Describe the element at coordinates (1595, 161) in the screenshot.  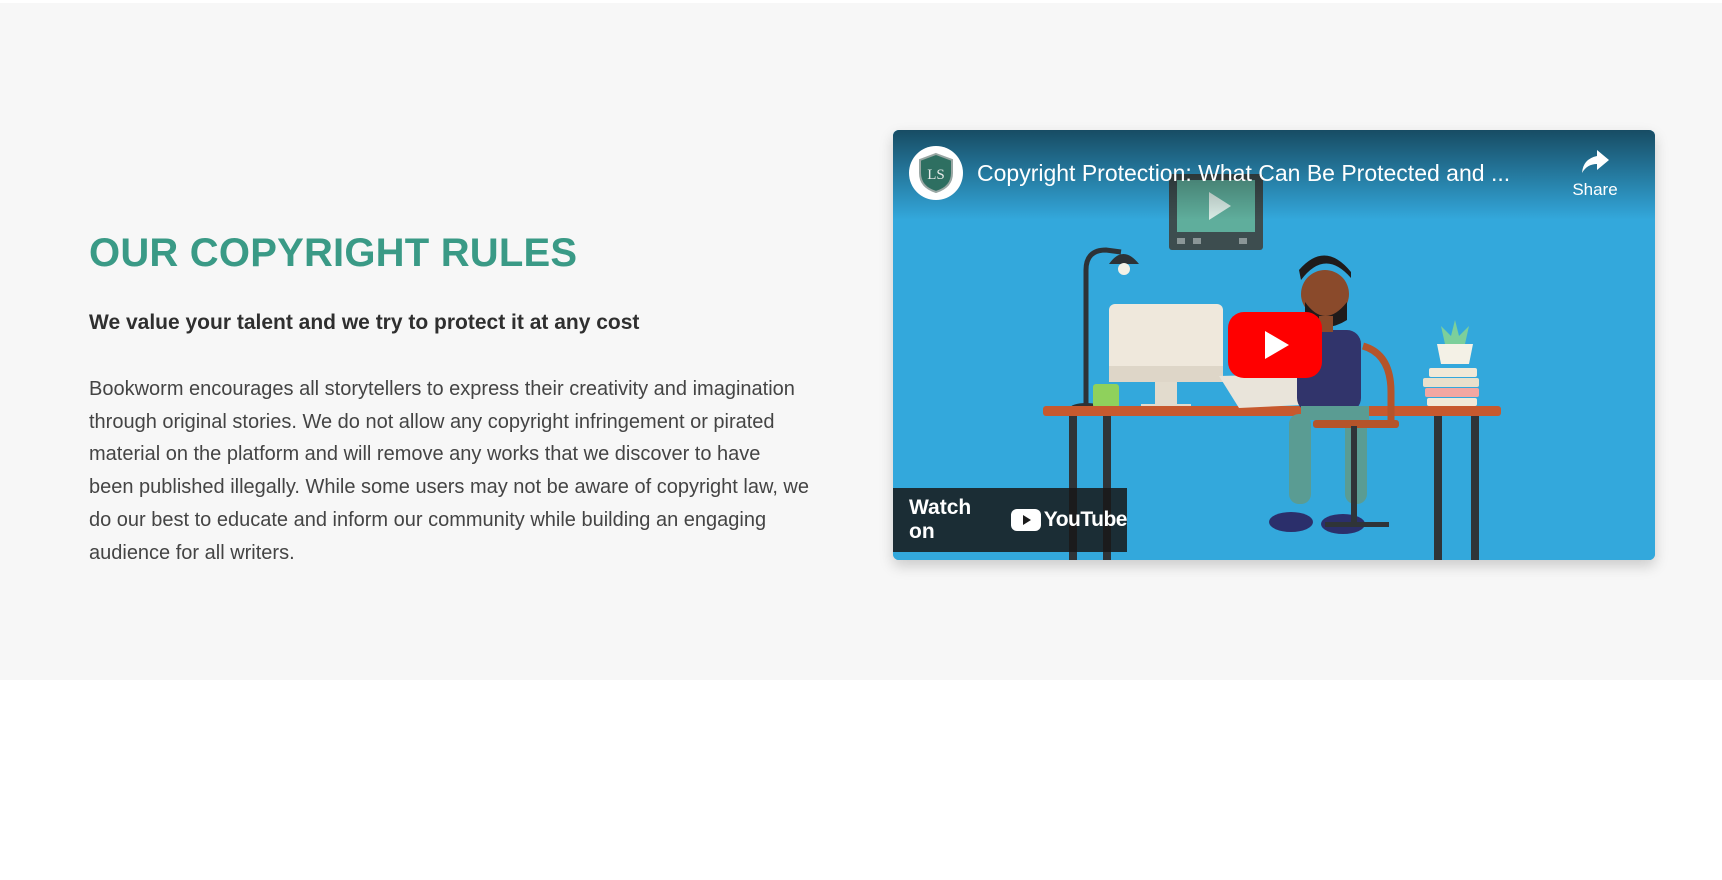
I see `share-icon` at that location.